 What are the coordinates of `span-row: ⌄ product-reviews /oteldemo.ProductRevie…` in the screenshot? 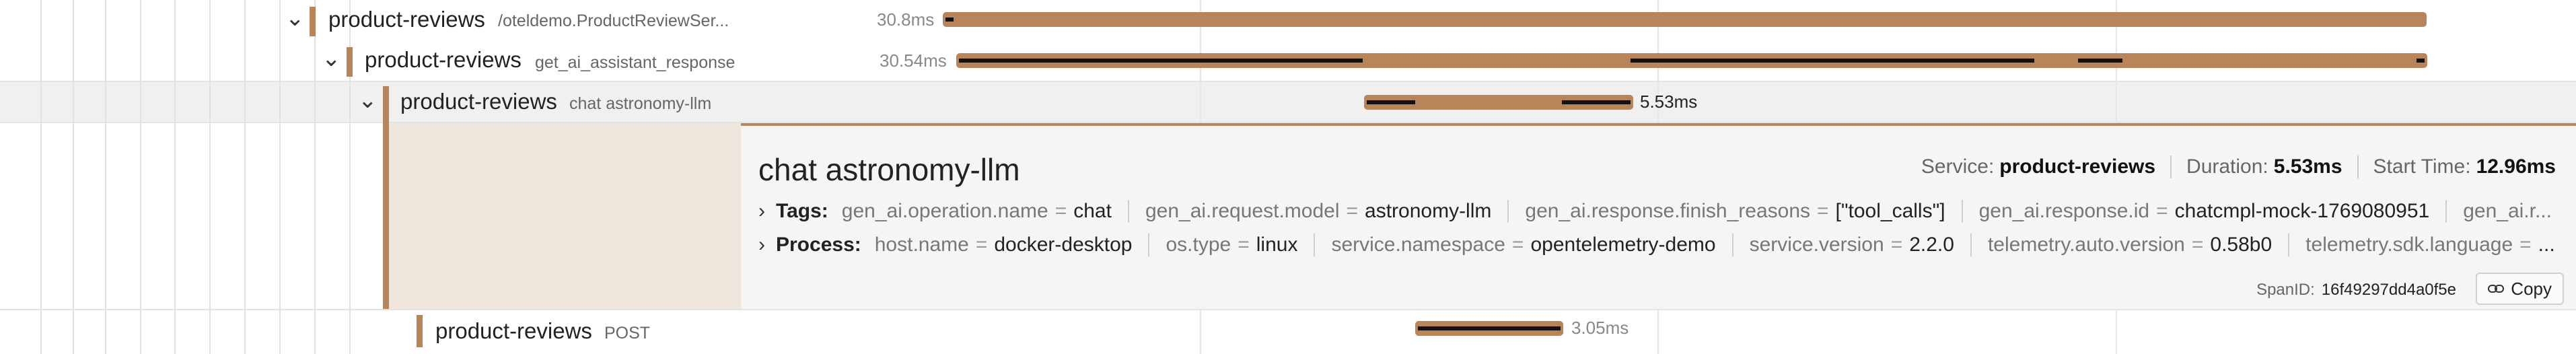 It's located at (370, 20).